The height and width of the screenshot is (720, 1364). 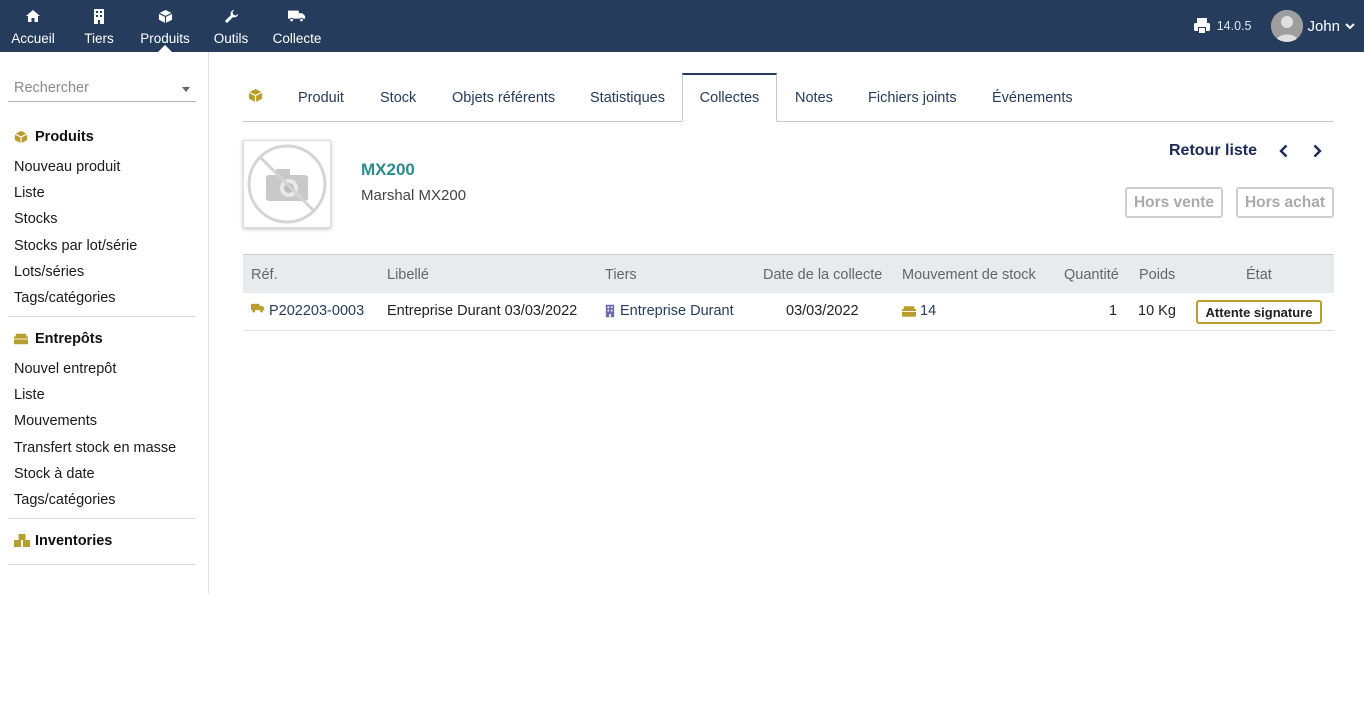 I want to click on sell-status-badge: Hors vente, so click(x=1174, y=202).